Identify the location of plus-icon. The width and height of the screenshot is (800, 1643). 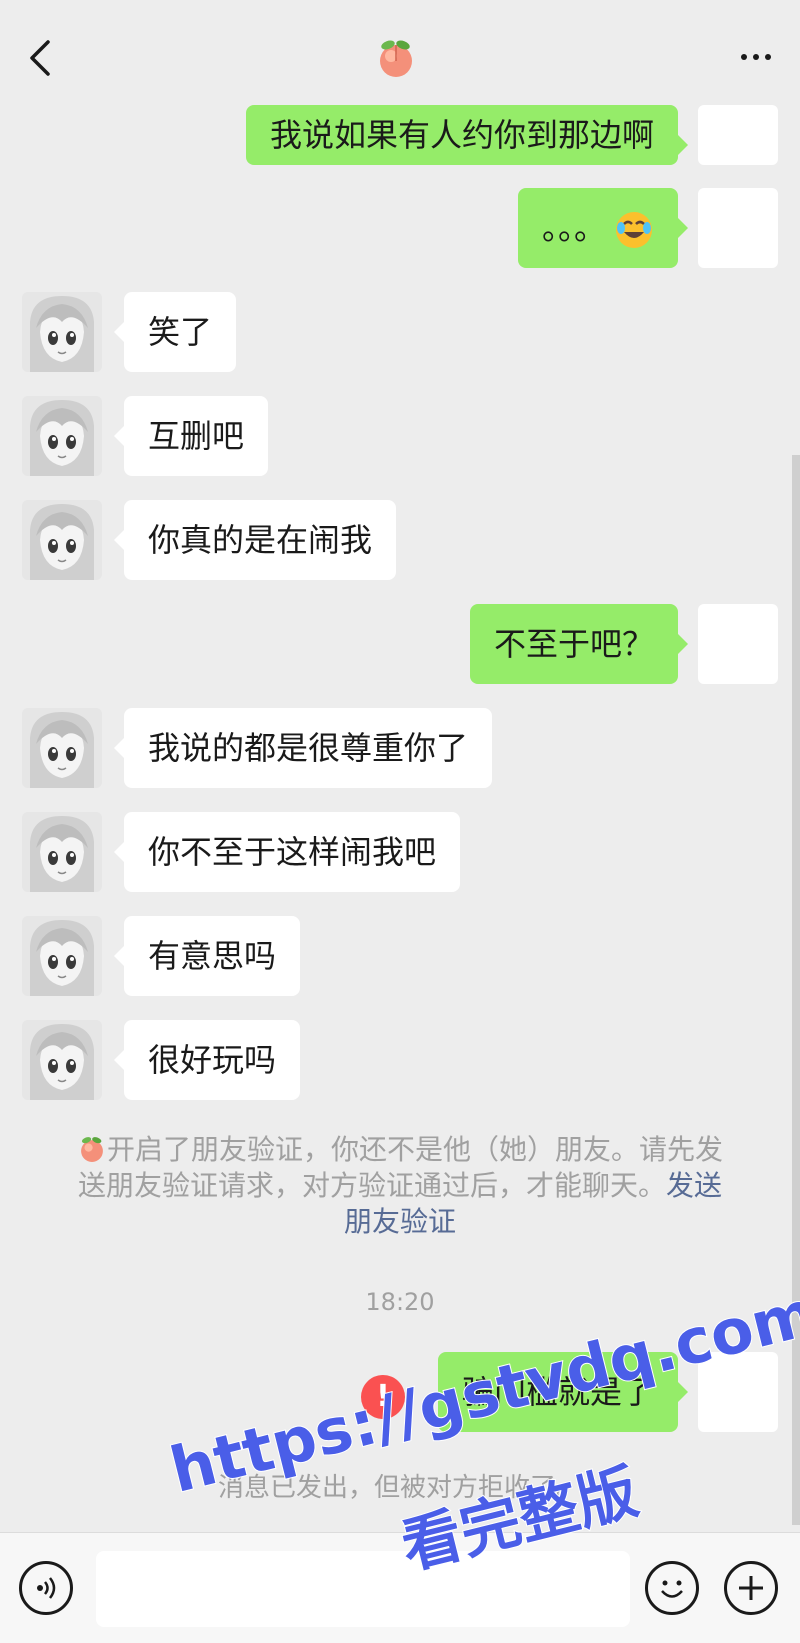
(751, 1588).